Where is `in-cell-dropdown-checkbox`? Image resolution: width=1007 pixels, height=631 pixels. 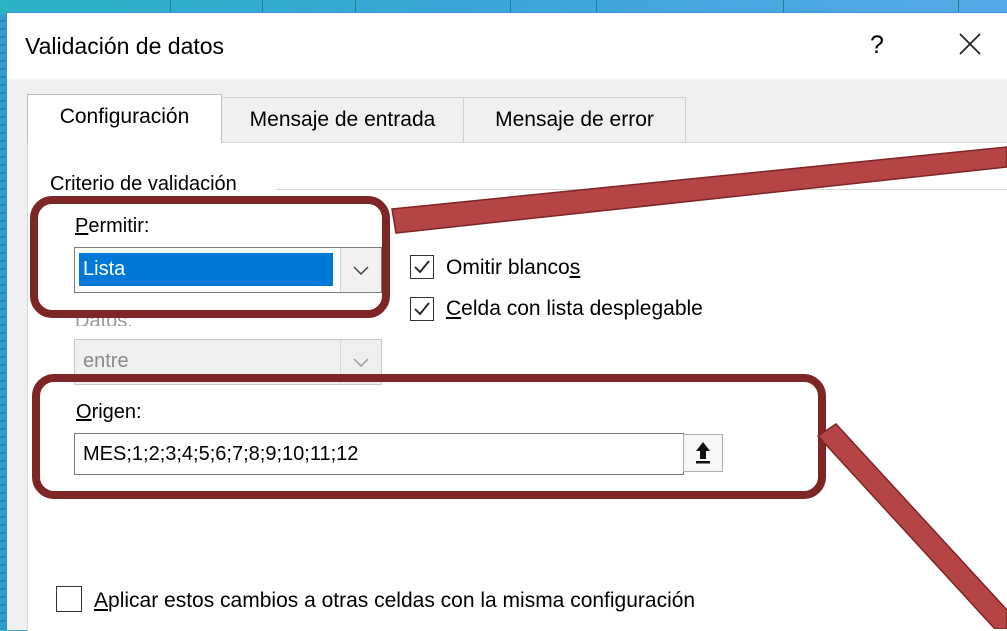 in-cell-dropdown-checkbox is located at coordinates (422, 309).